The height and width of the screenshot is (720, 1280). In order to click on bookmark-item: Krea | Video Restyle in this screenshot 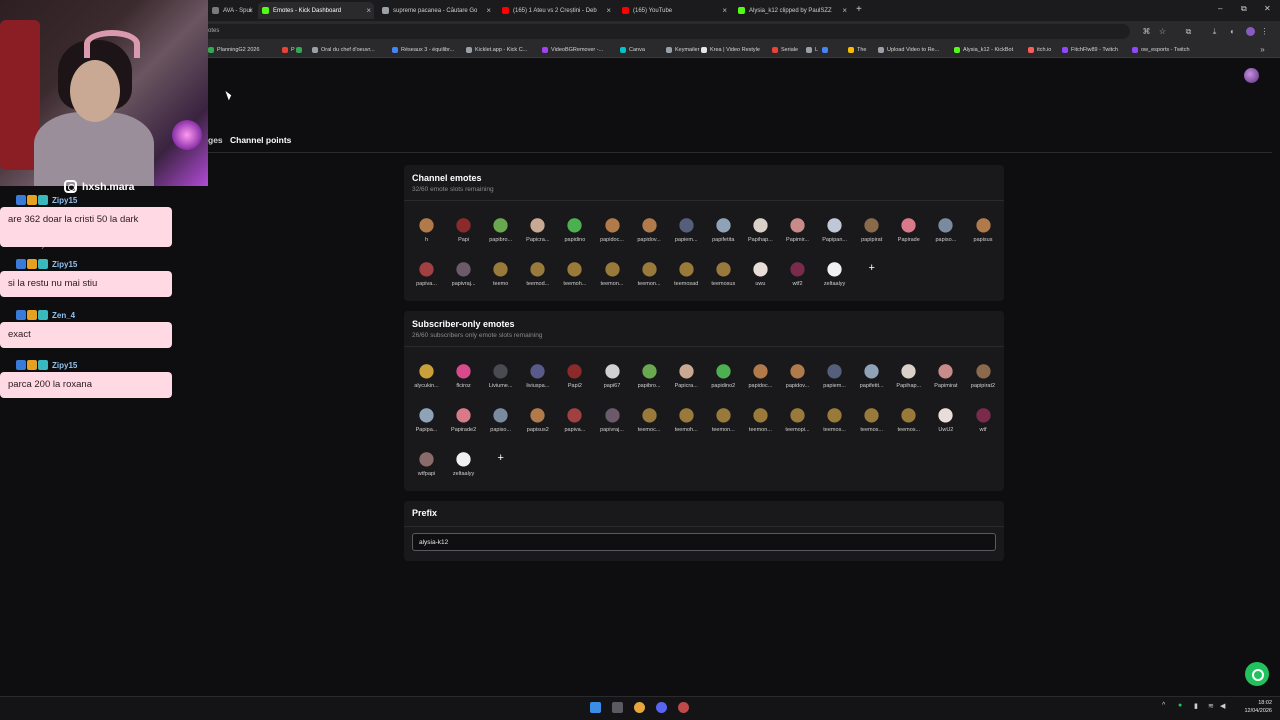, I will do `click(730, 50)`.